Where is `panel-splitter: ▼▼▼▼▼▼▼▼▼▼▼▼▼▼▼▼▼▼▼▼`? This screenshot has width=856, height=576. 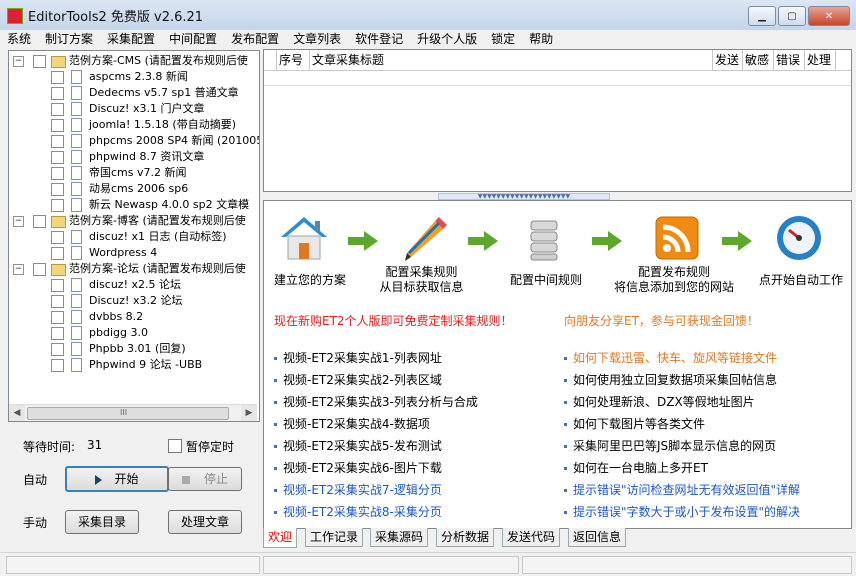 panel-splitter: ▼▼▼▼▼▼▼▼▼▼▼▼▼▼▼▼▼▼▼▼ is located at coordinates (524, 196).